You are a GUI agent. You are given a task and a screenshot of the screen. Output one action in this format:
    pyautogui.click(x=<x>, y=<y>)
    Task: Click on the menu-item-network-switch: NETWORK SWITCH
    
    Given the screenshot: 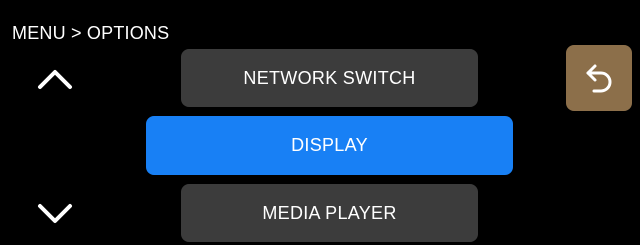 What is the action you would take?
    pyautogui.click(x=329, y=78)
    